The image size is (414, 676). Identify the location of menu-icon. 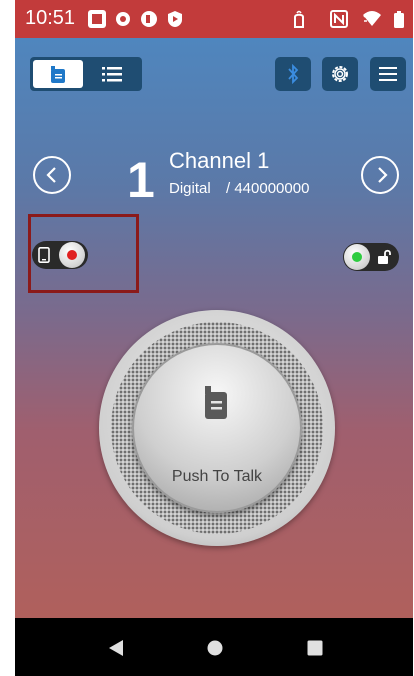
(388, 74).